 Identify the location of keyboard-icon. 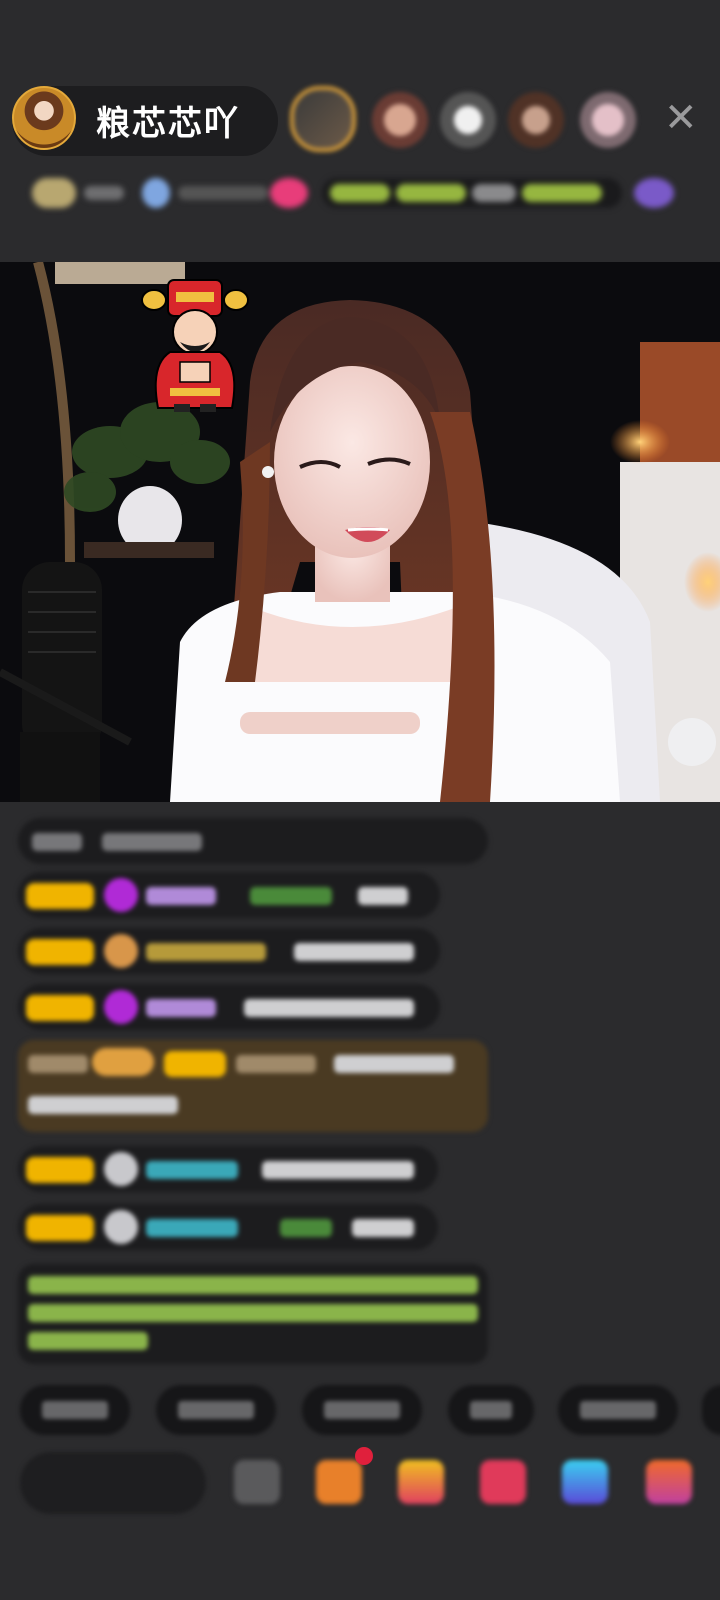
(257, 1482).